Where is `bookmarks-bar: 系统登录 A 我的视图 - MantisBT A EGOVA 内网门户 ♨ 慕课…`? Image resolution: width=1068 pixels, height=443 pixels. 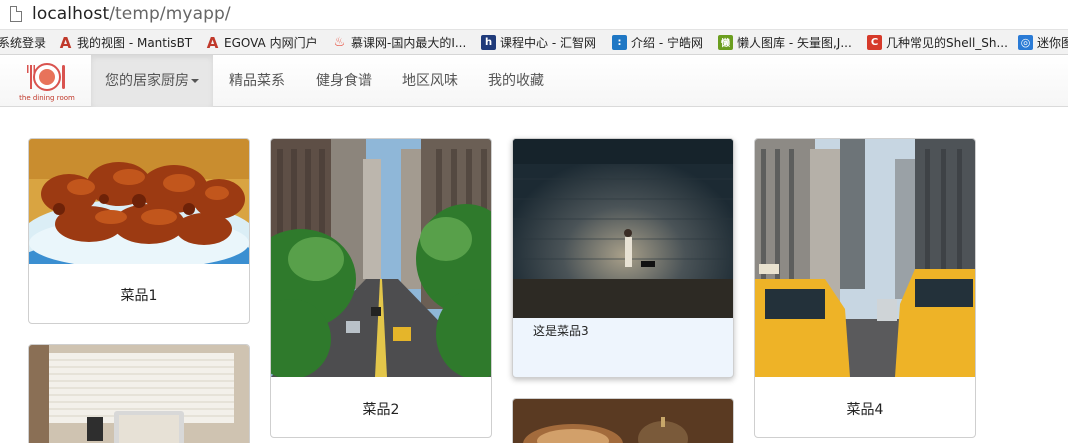
bookmarks-bar: 系统登录 A 我的视图 - MantisBT A EGOVA 内网门户 ♨ 慕课… is located at coordinates (534, 42).